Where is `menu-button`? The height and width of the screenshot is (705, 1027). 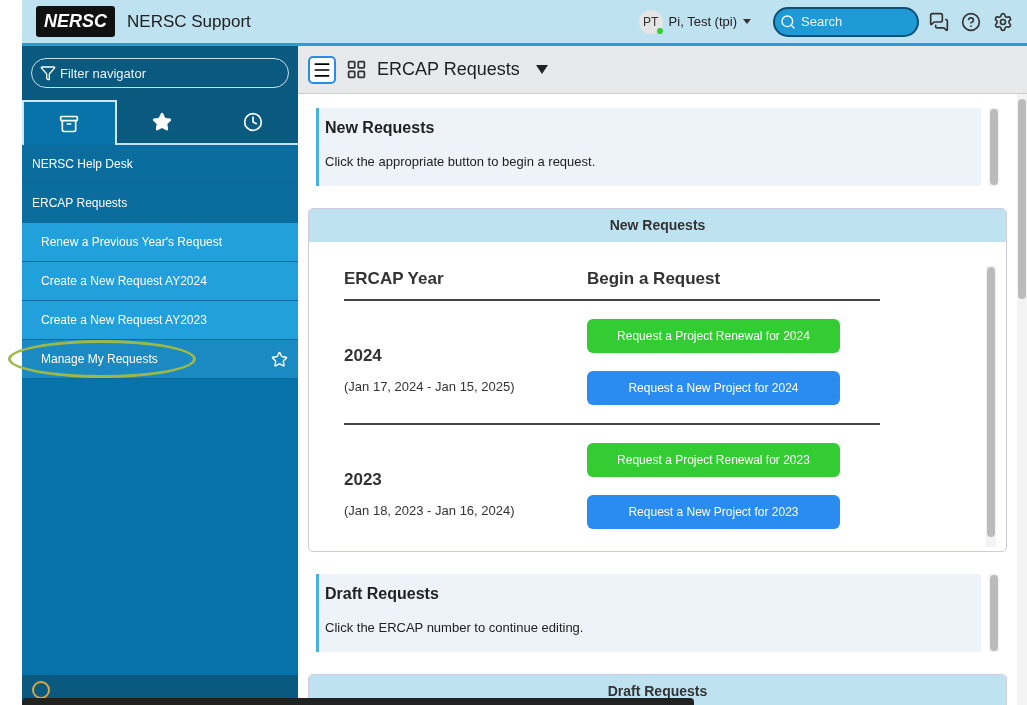 menu-button is located at coordinates (322, 69).